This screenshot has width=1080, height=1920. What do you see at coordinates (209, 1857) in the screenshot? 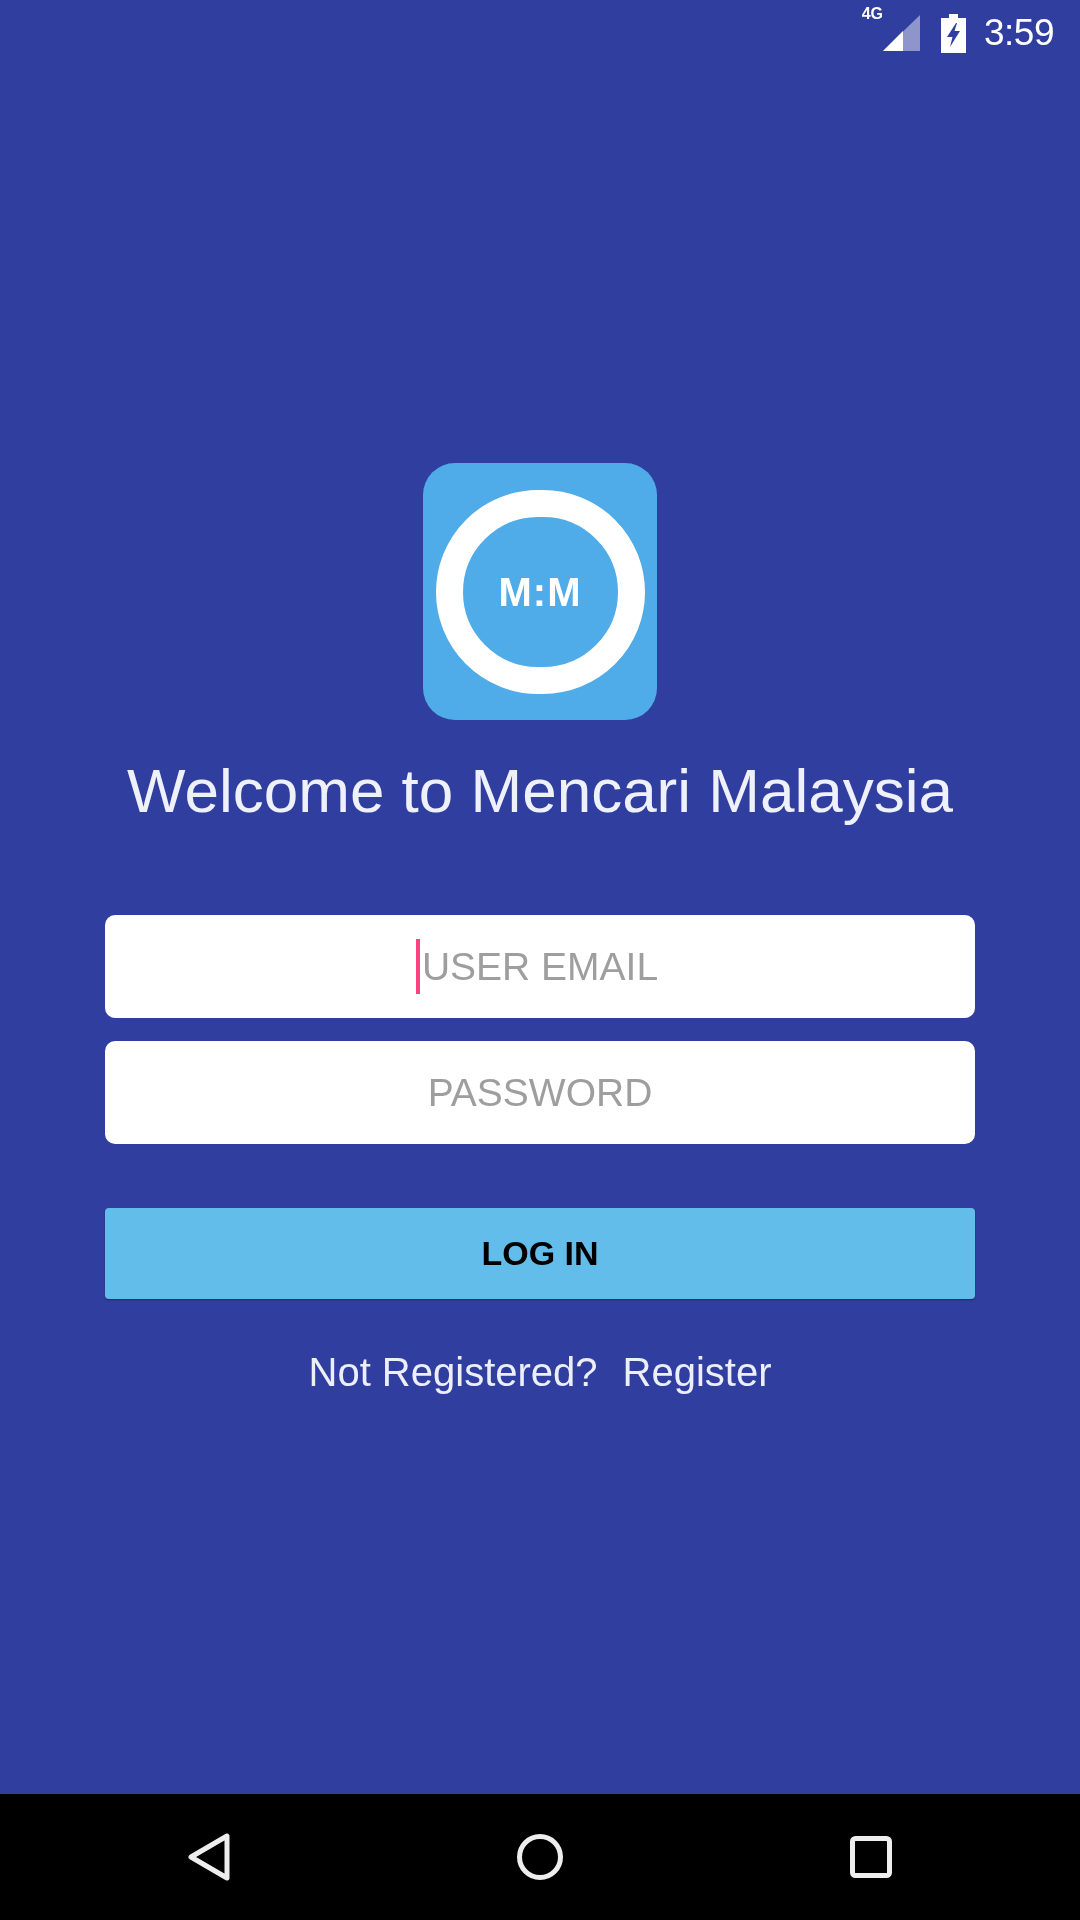
I see `back-icon` at bounding box center [209, 1857].